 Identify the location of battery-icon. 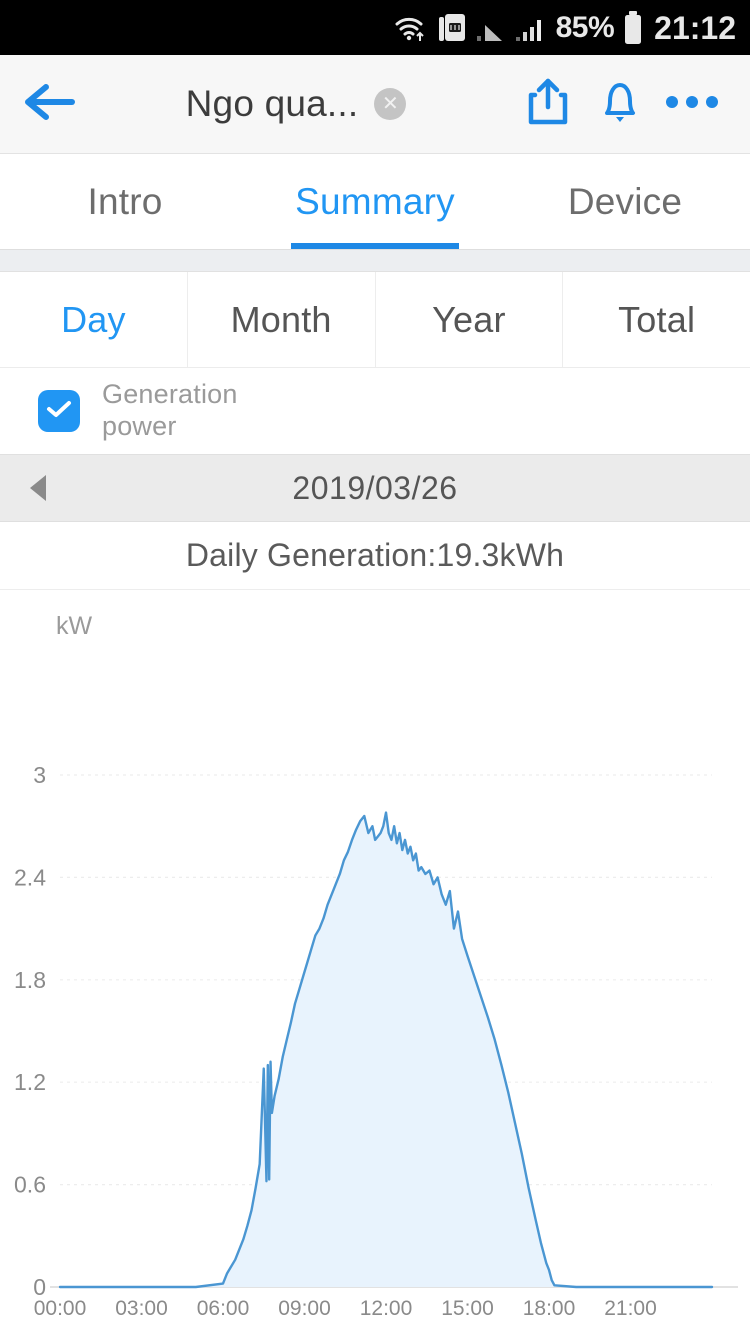
(633, 27).